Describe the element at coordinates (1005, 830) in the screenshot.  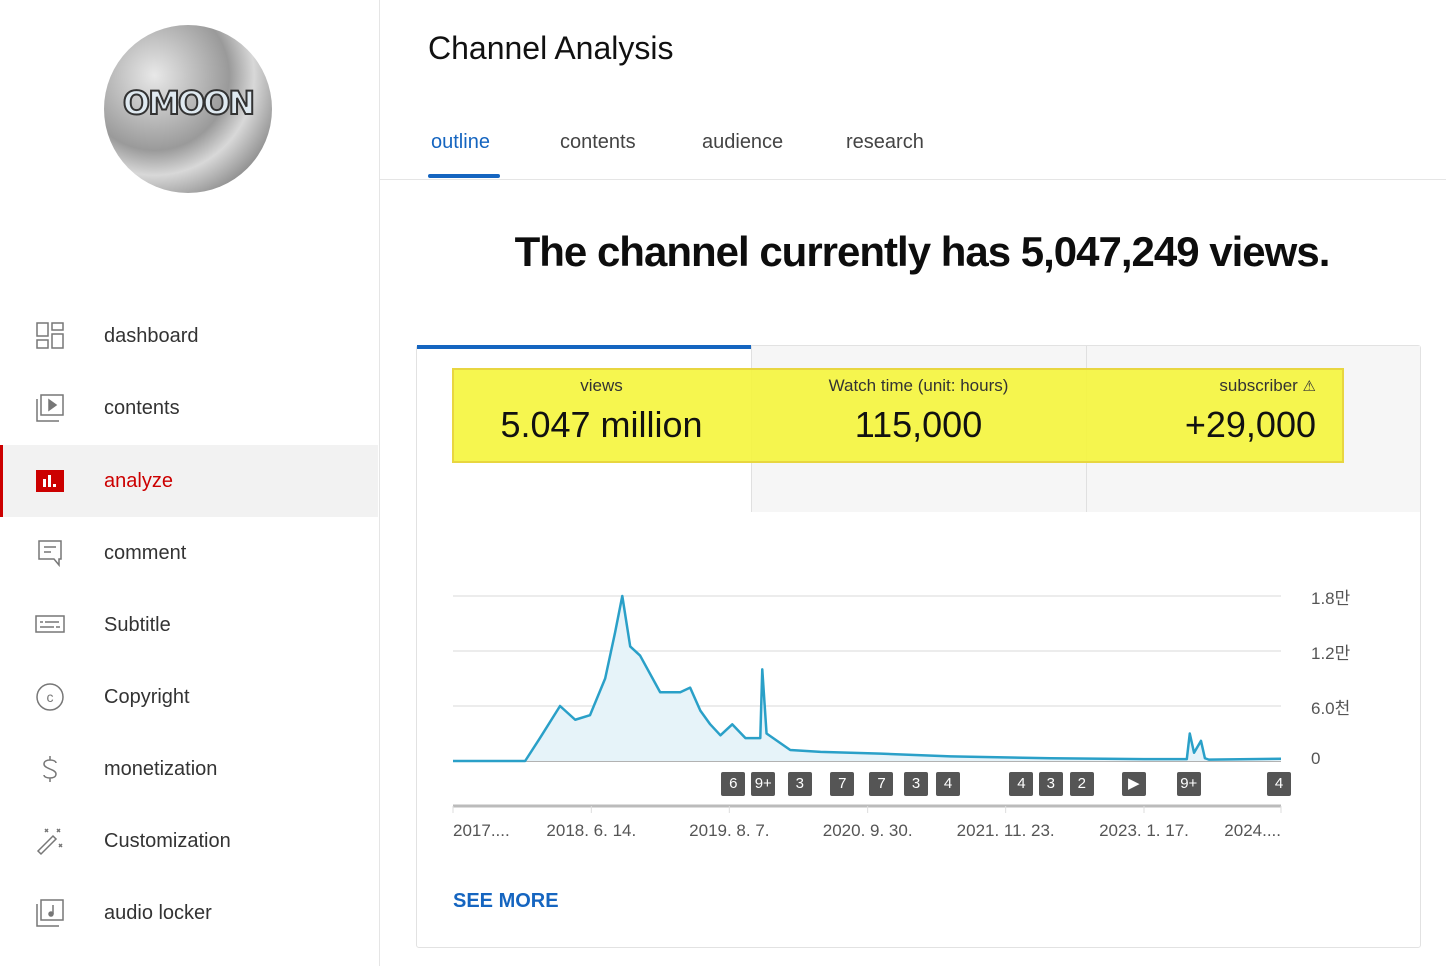
I see `x-tick-label: 2021. 11. 23.` at that location.